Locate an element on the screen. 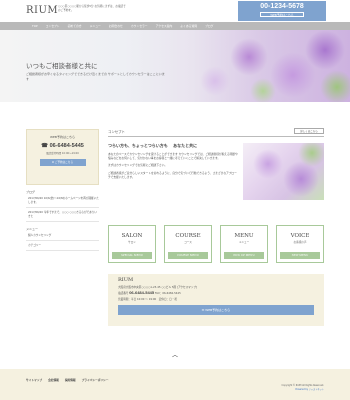 The height and width of the screenshot is (400, 350). card-subtitle: サロン is located at coordinates (132, 242).